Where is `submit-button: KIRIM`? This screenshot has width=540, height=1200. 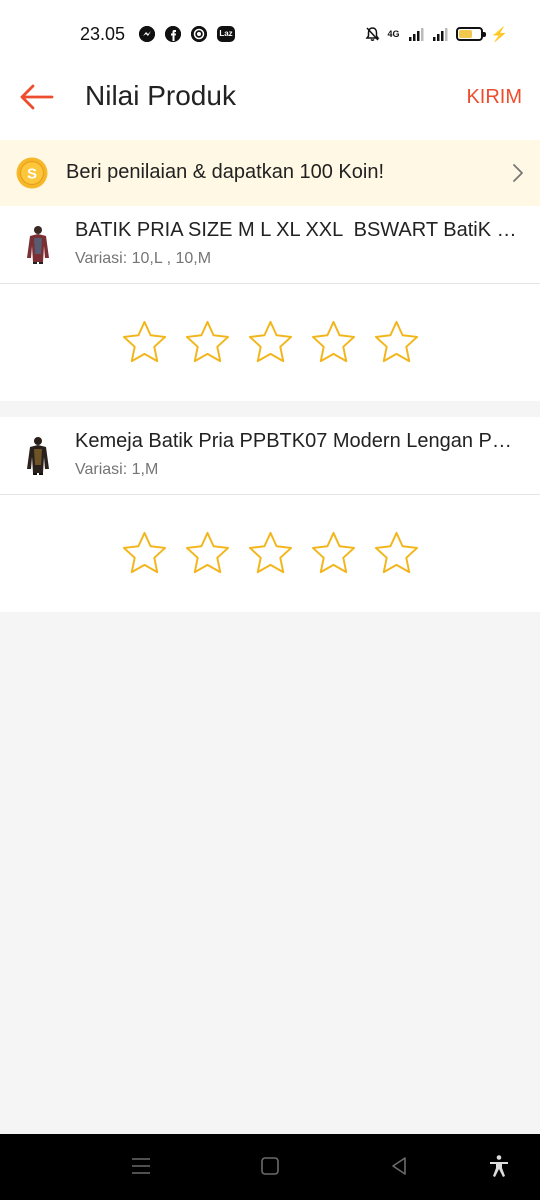
submit-button: KIRIM is located at coordinates (494, 97).